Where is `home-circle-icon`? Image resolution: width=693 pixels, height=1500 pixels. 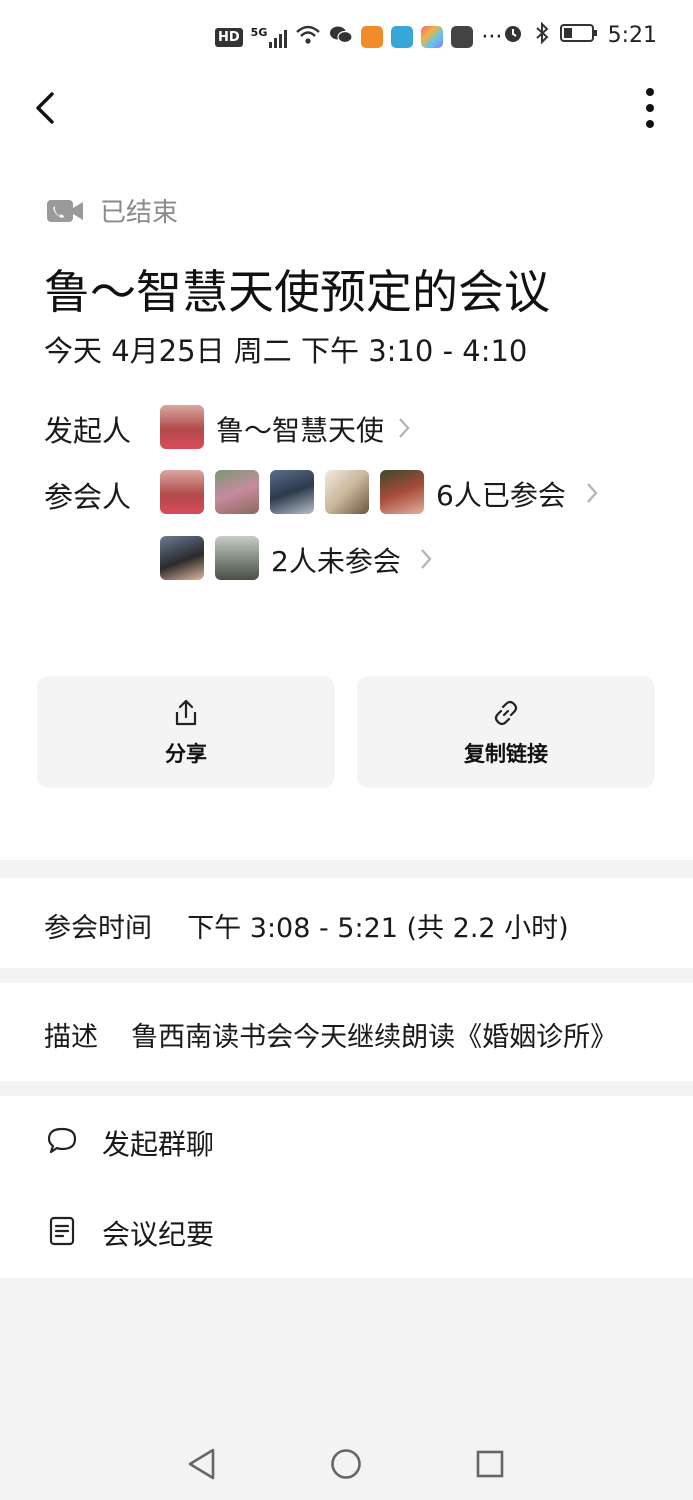
home-circle-icon is located at coordinates (346, 1464).